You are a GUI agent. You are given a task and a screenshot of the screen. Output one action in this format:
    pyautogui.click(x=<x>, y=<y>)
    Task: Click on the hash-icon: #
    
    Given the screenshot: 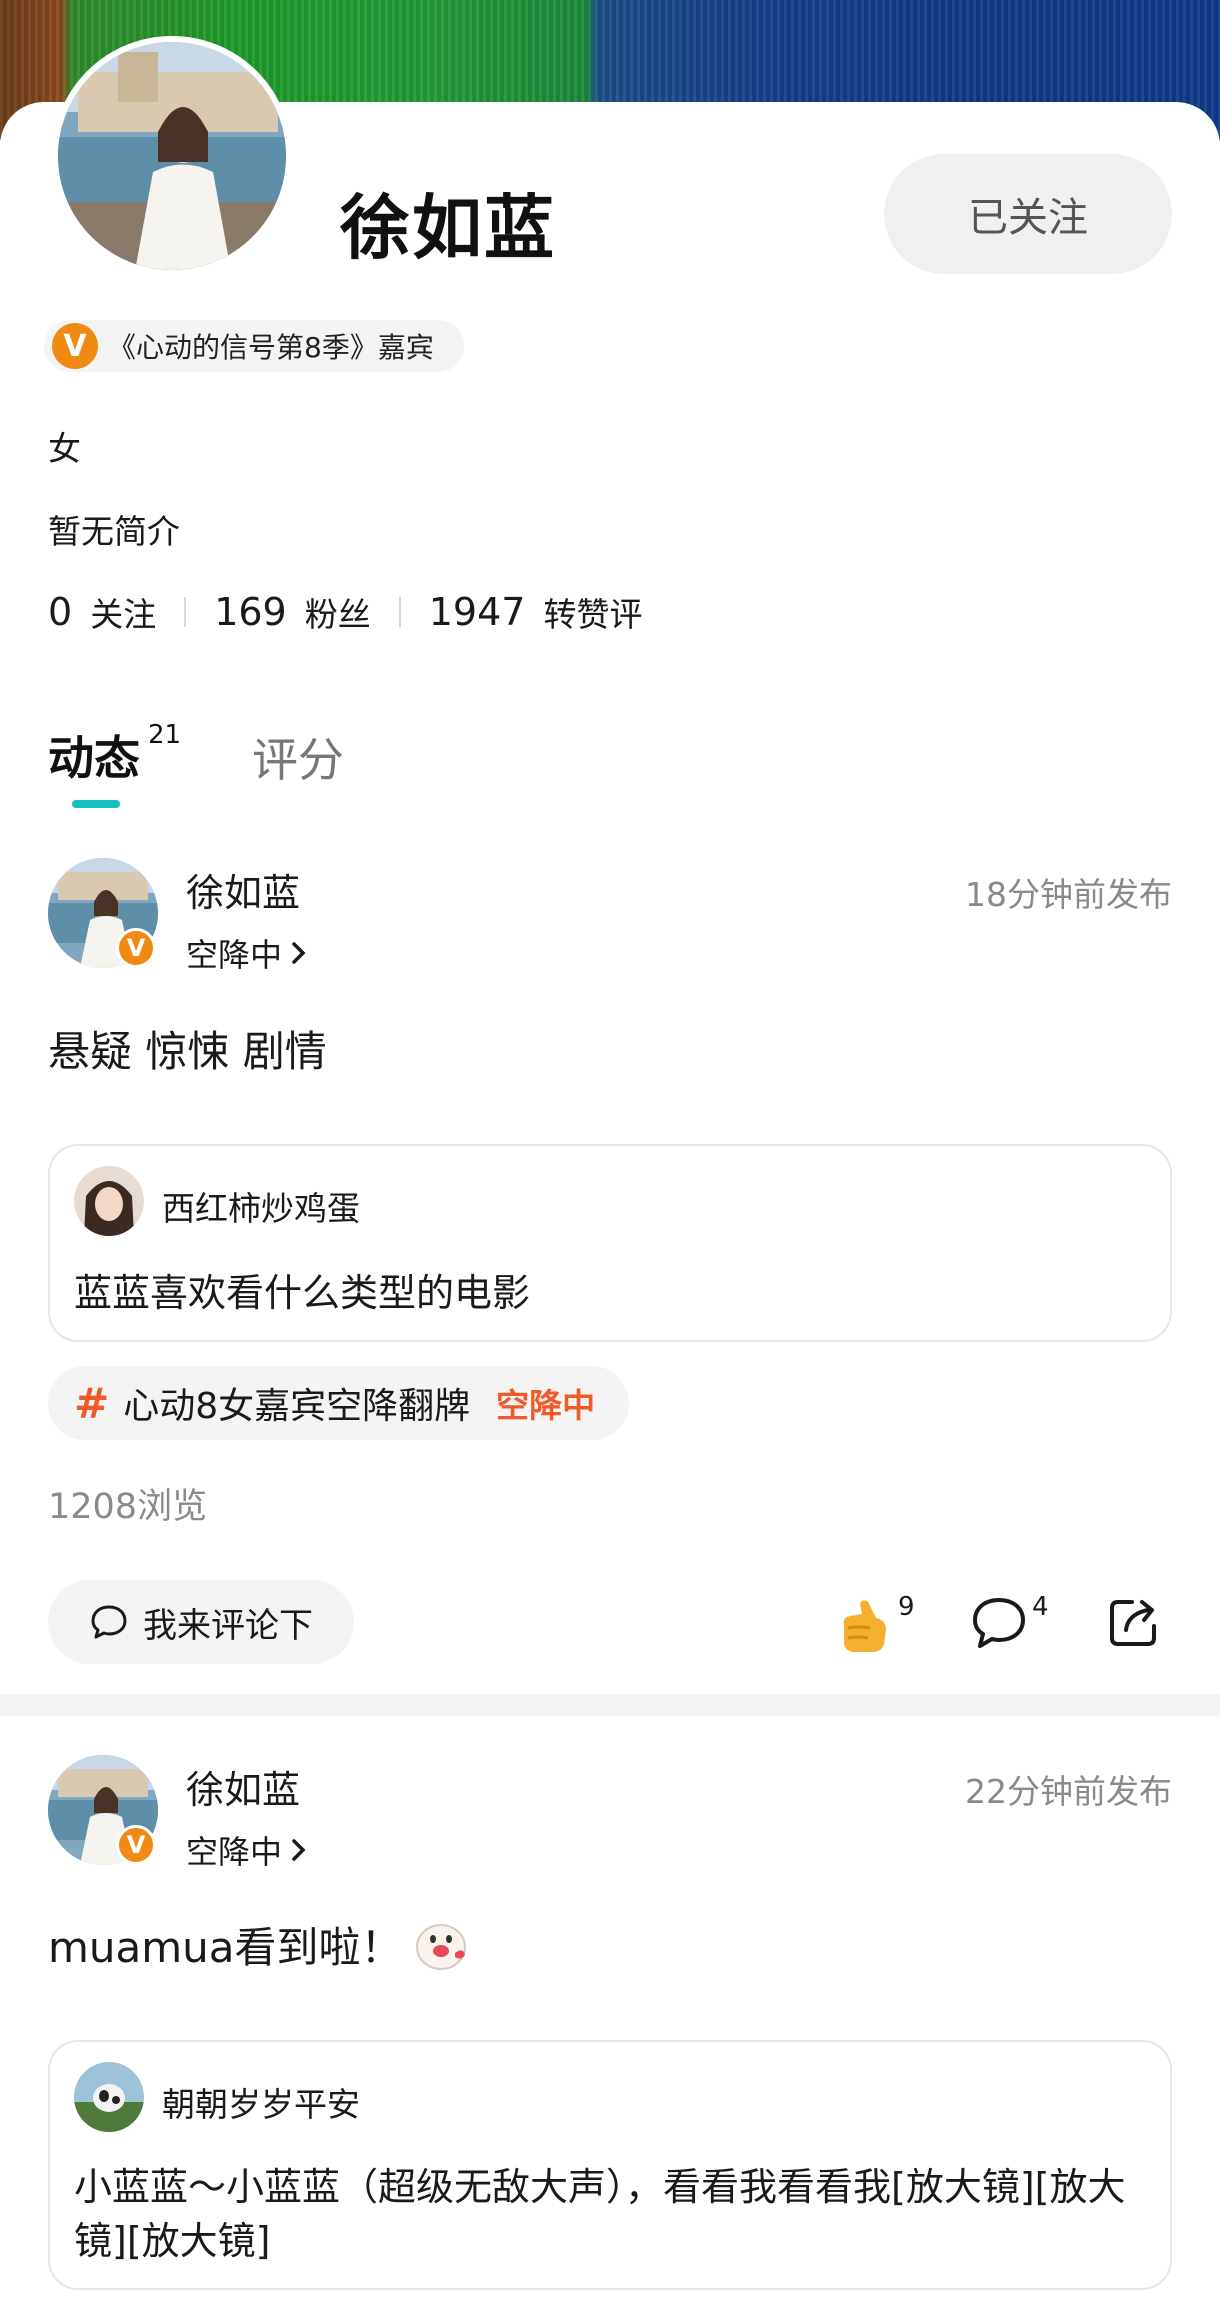 What is the action you would take?
    pyautogui.click(x=92, y=1403)
    